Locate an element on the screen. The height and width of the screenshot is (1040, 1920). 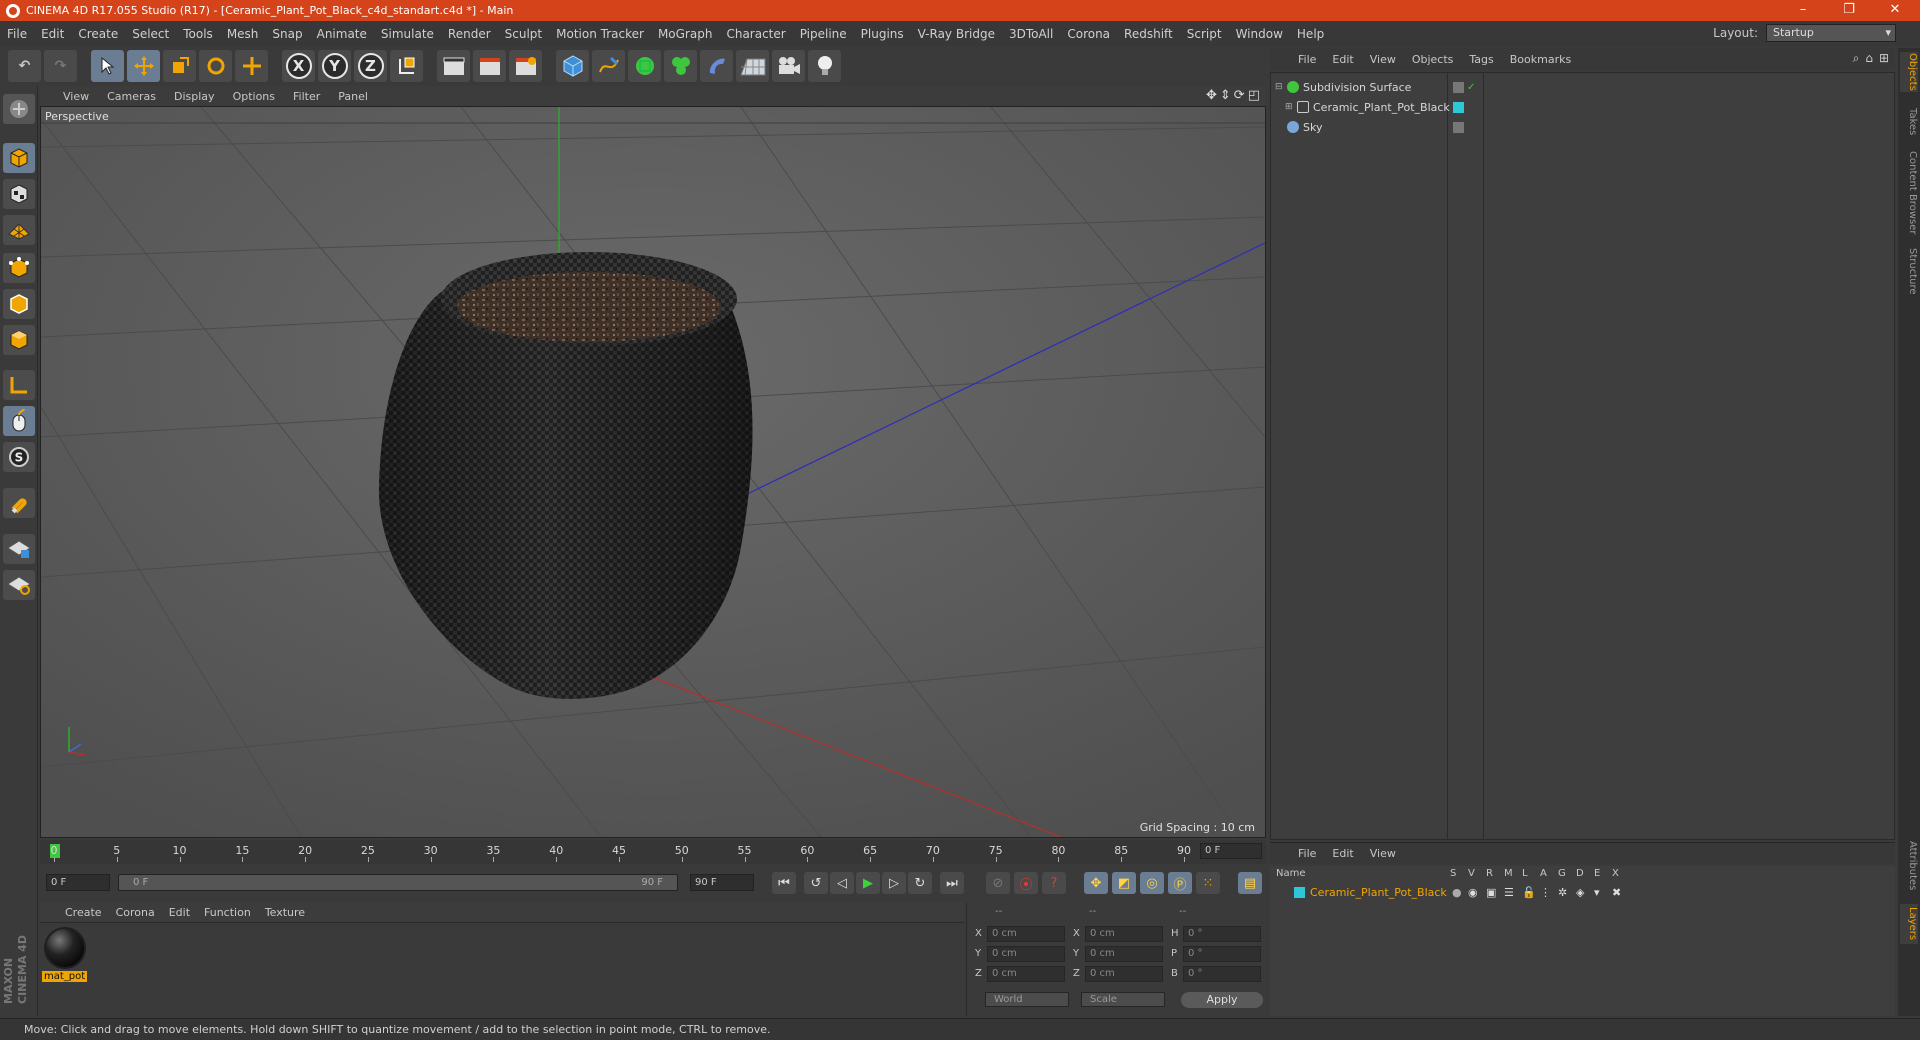
object-menu-edit: Edit is located at coordinates (1342, 59).